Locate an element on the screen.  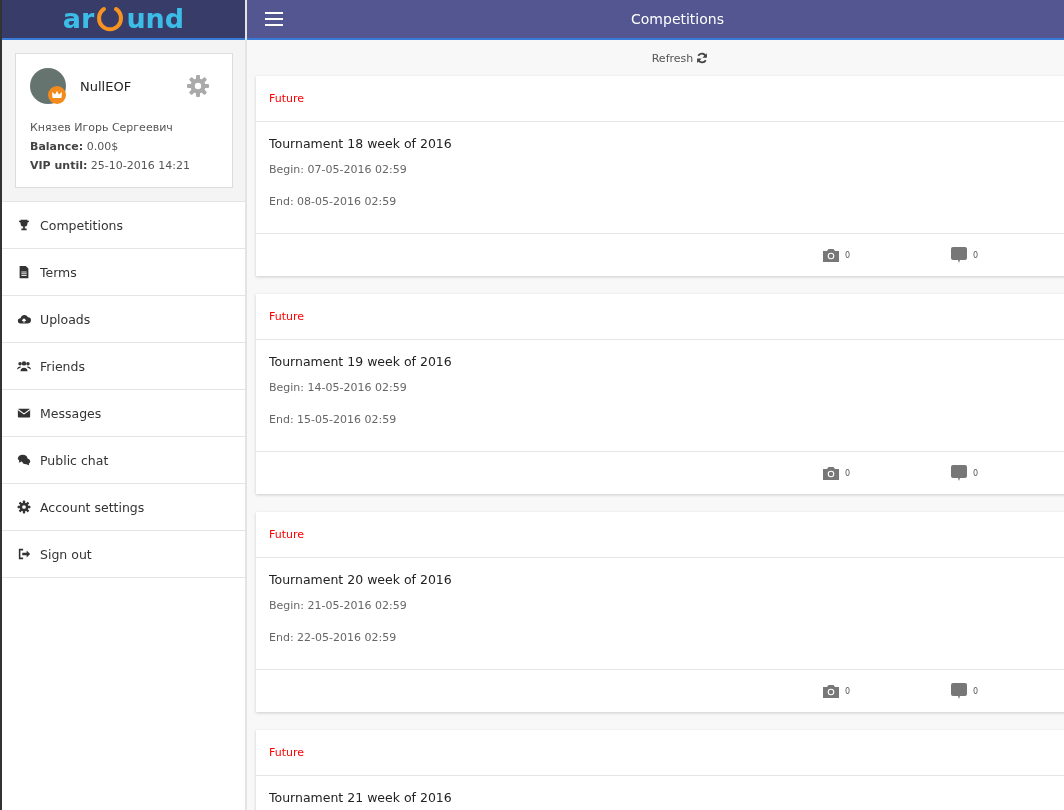
chat-icon is located at coordinates (24, 460).